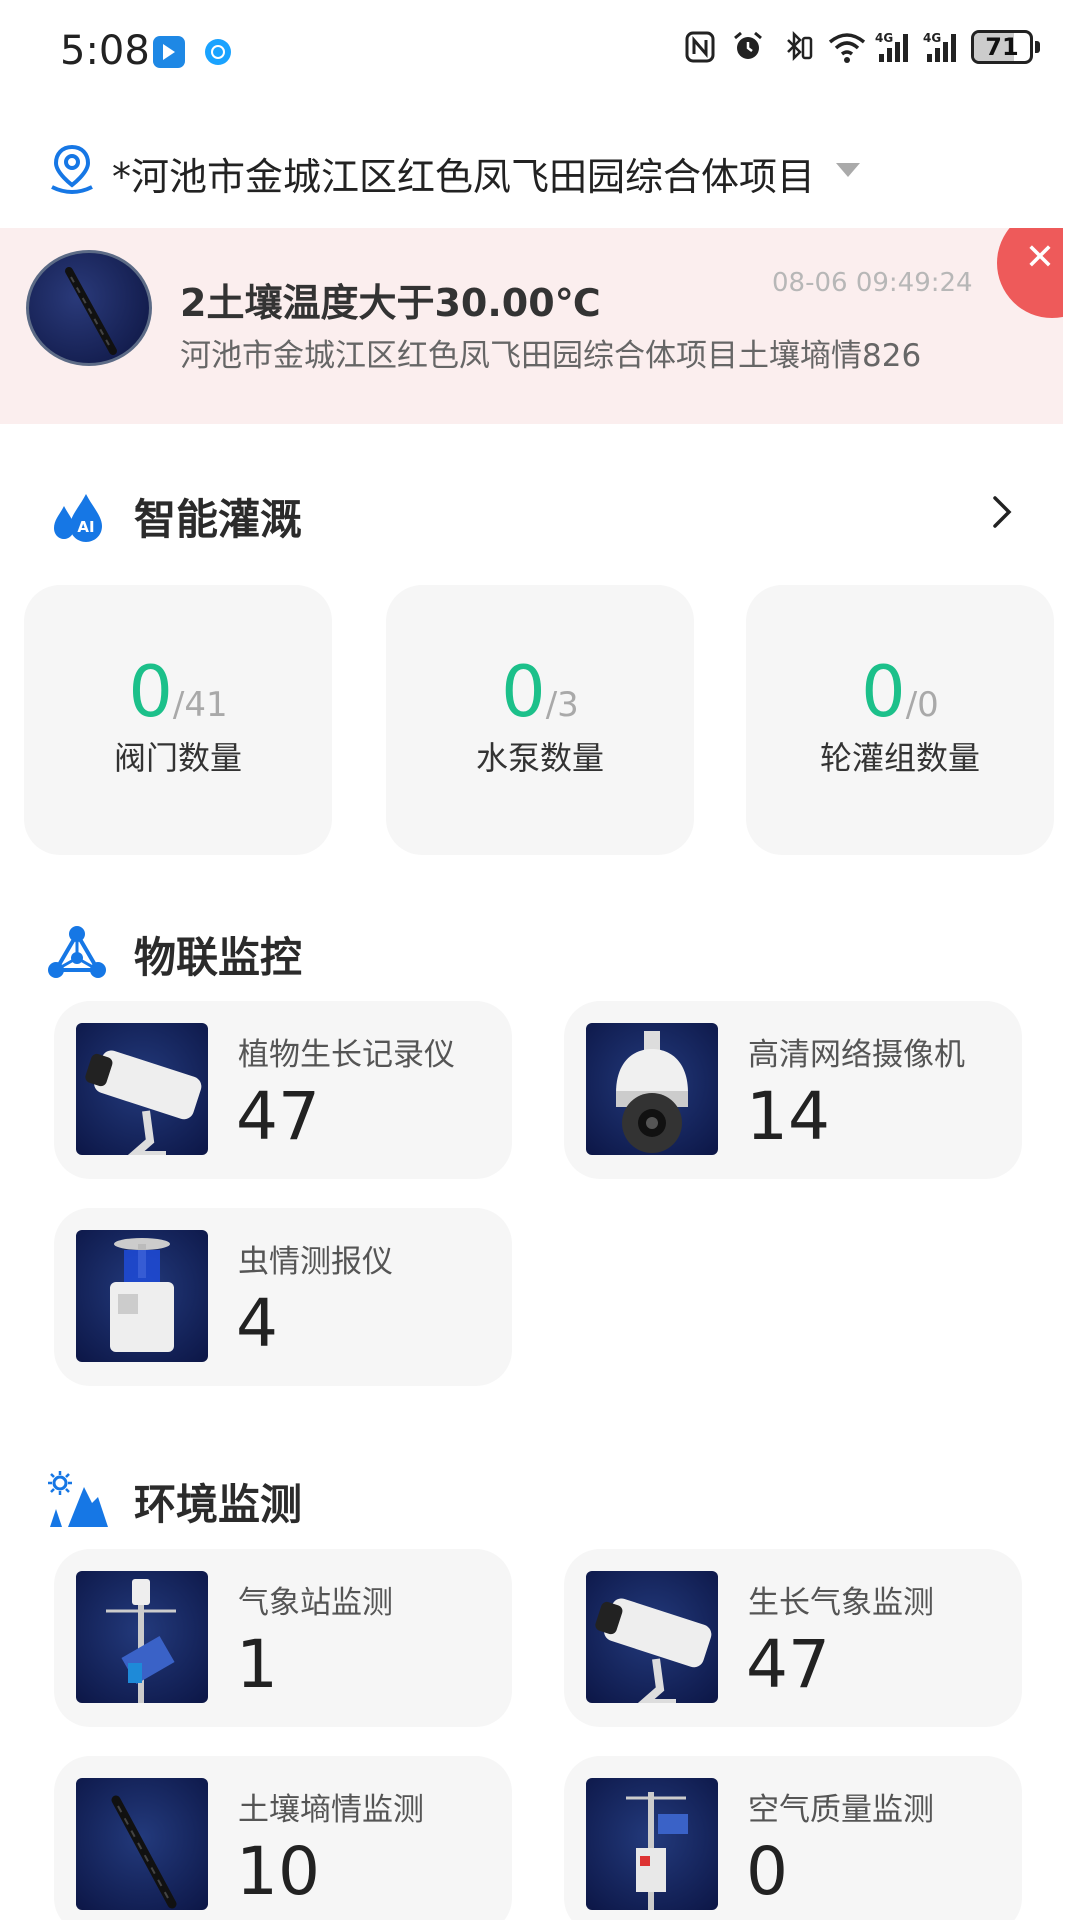 This screenshot has height=1920, width=1080. I want to click on battery-level: 71, so click(1002, 47).